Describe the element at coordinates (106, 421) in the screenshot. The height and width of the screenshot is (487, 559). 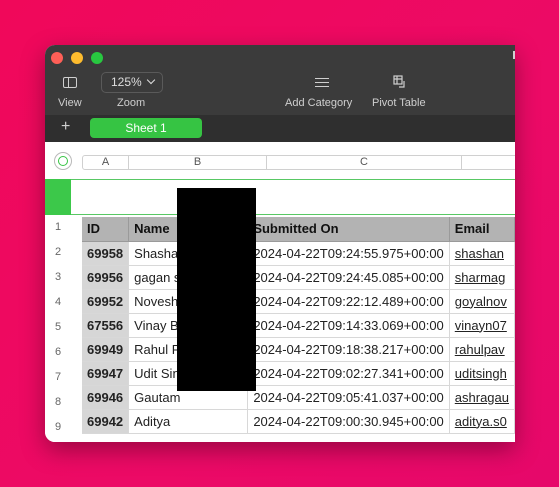
I see `id-cell: 69942` at that location.